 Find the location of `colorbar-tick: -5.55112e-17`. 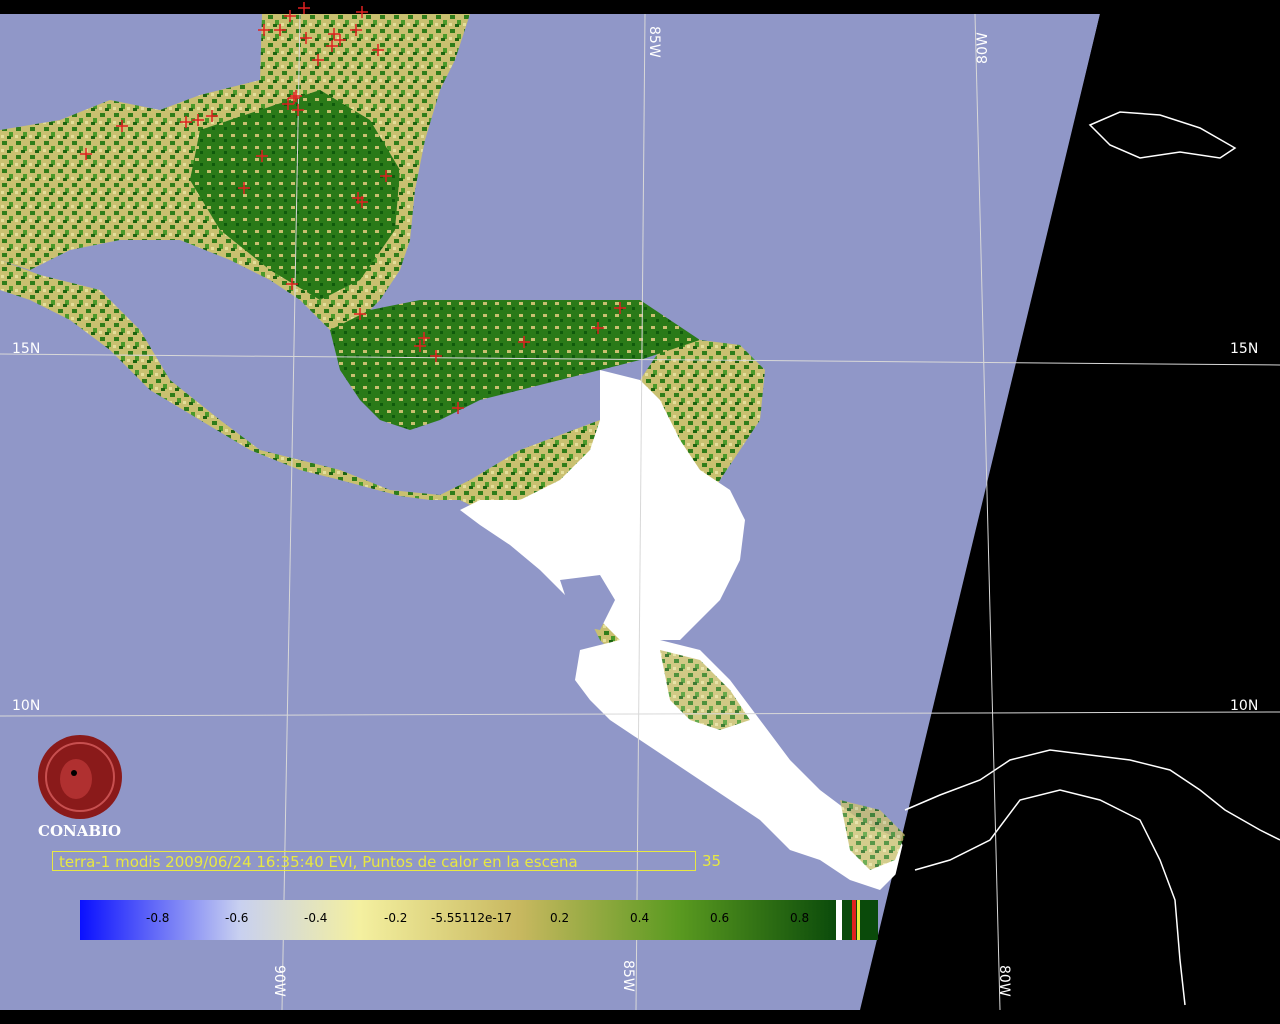

colorbar-tick: -5.55112e-17 is located at coordinates (471, 918).